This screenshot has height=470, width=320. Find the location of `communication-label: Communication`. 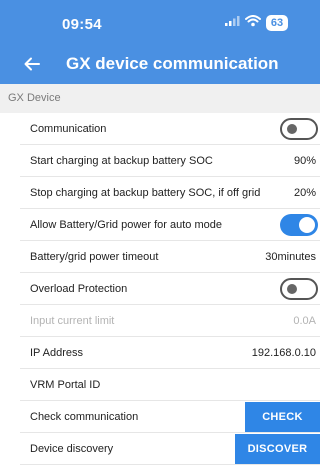

communication-label: Communication is located at coordinates (68, 128).